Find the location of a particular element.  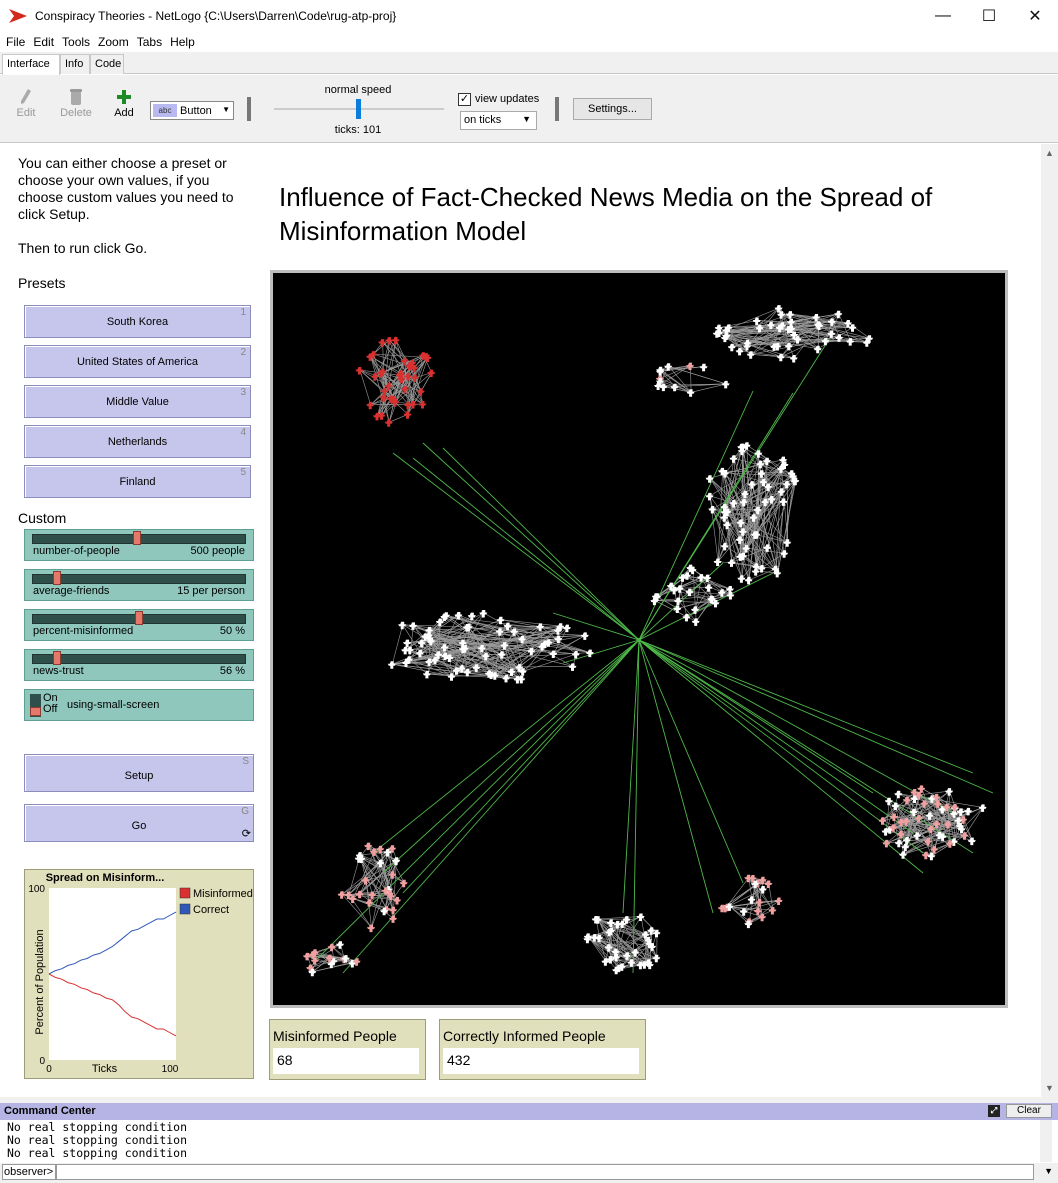

go-button: Go G ⟳ is located at coordinates (139, 823).